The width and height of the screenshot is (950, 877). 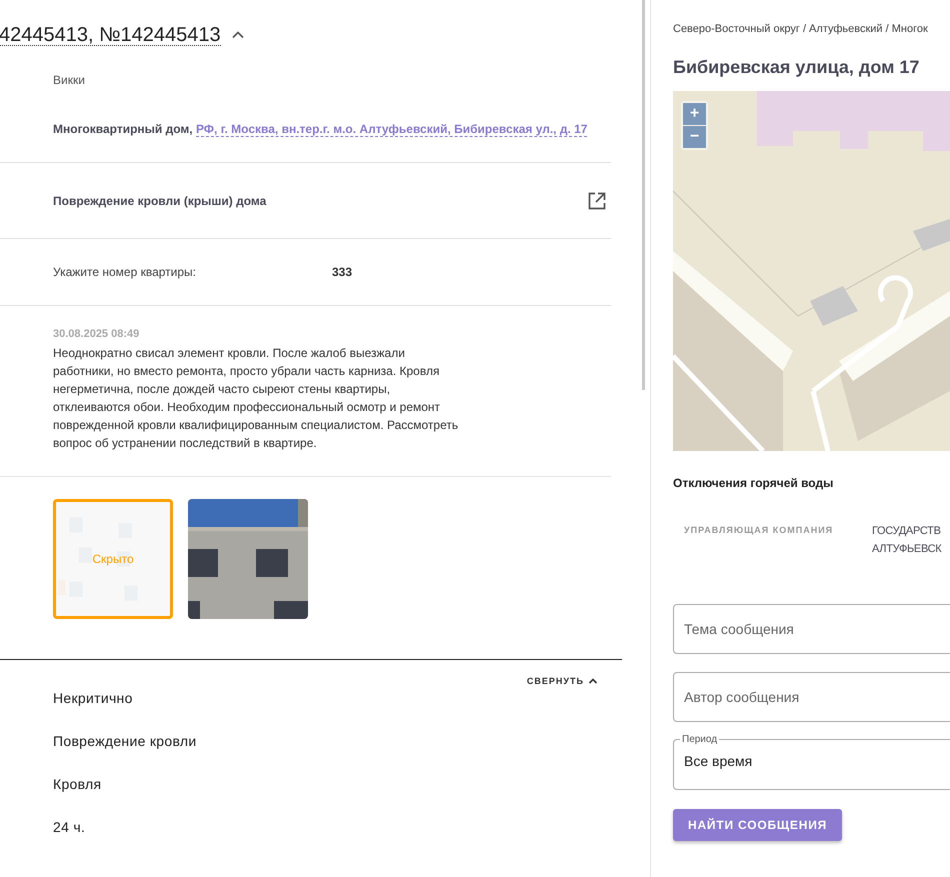 What do you see at coordinates (811, 629) in the screenshot?
I see `search-field: Тема сообщения` at bounding box center [811, 629].